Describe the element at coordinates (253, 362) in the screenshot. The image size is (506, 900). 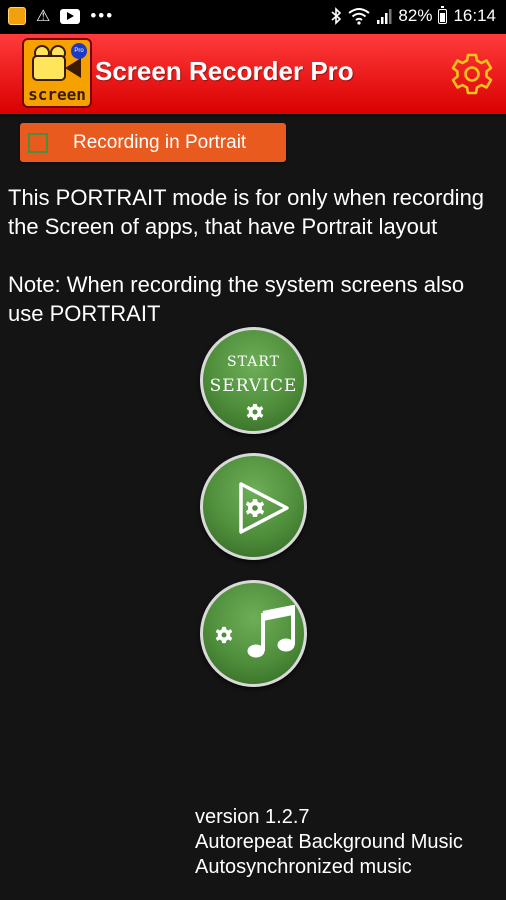
I see `start-label: START` at that location.